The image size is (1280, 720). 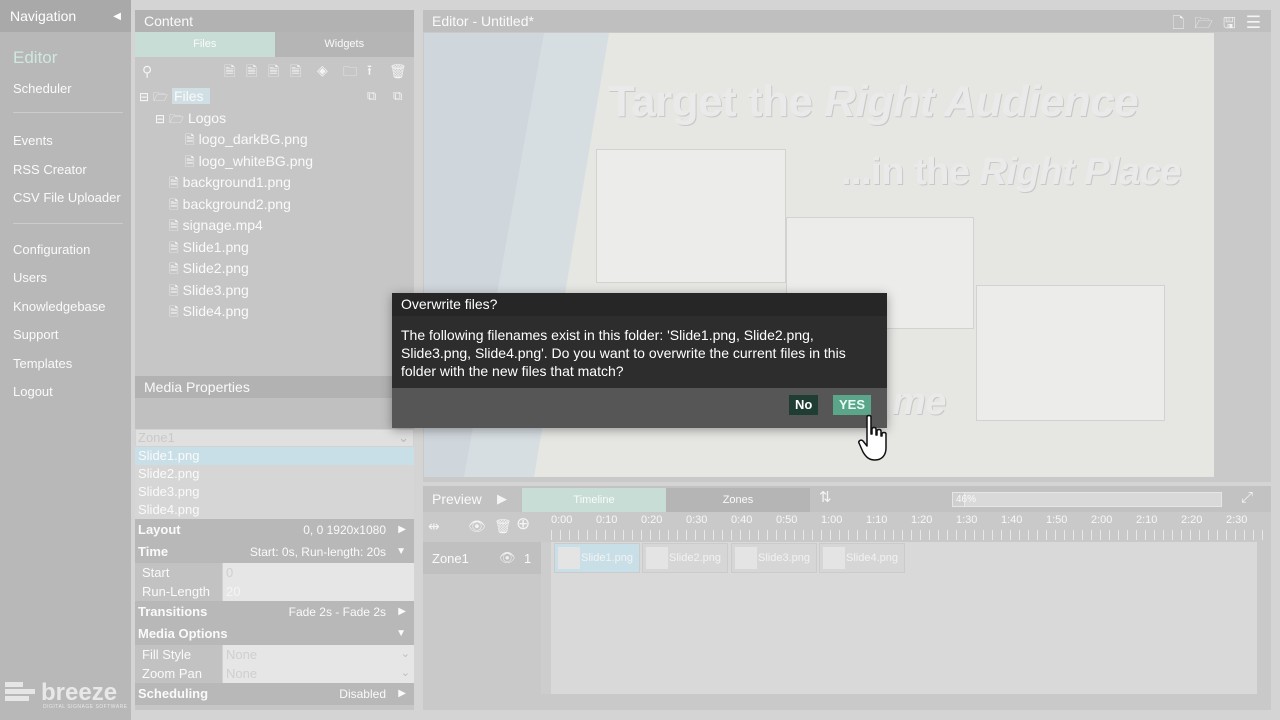 What do you see at coordinates (322, 70) in the screenshot?
I see `layers-icon: ◈` at bounding box center [322, 70].